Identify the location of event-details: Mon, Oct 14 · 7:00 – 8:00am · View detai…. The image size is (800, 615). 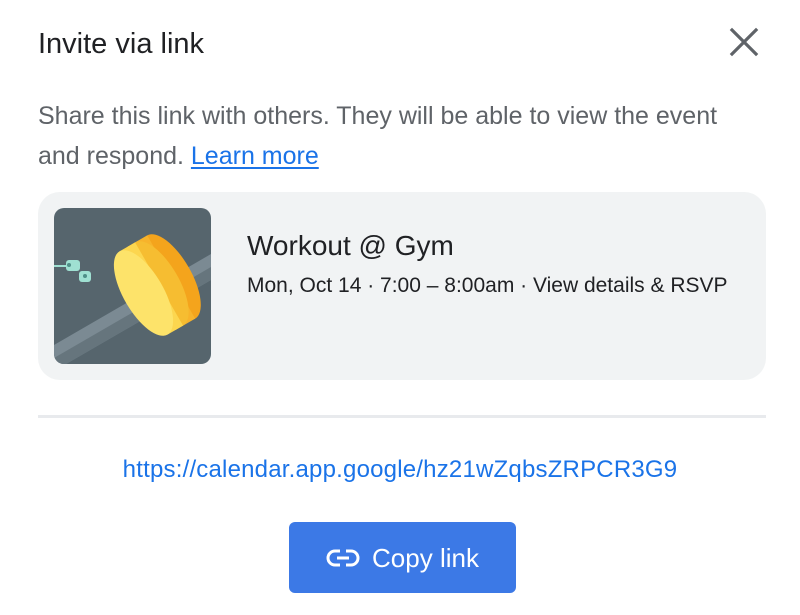
(497, 285).